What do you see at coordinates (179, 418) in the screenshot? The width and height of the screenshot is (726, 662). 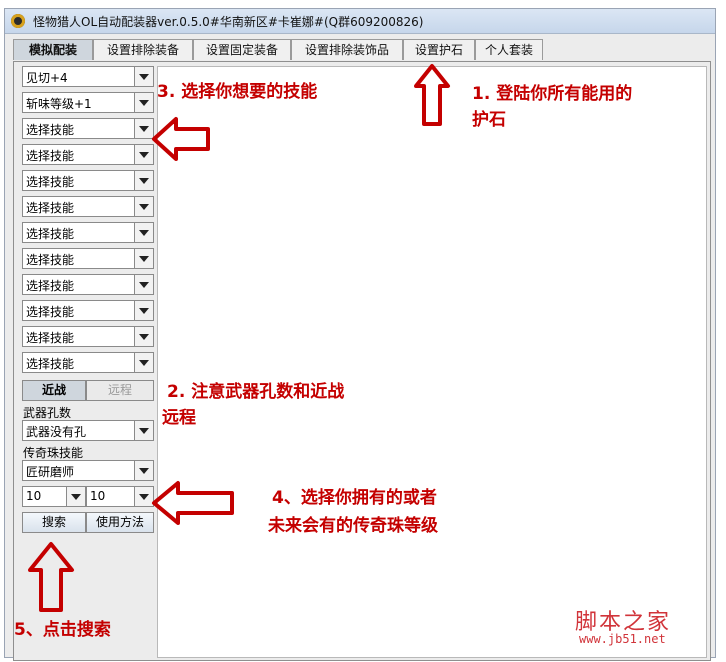 I see `annotation-step2-line2: 远程` at bounding box center [179, 418].